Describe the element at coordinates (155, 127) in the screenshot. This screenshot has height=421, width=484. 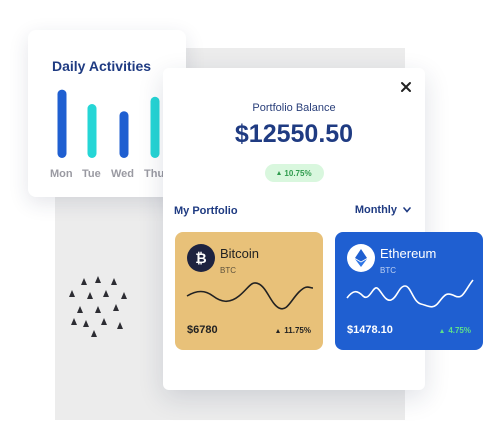
I see `activity-bar-thu` at that location.